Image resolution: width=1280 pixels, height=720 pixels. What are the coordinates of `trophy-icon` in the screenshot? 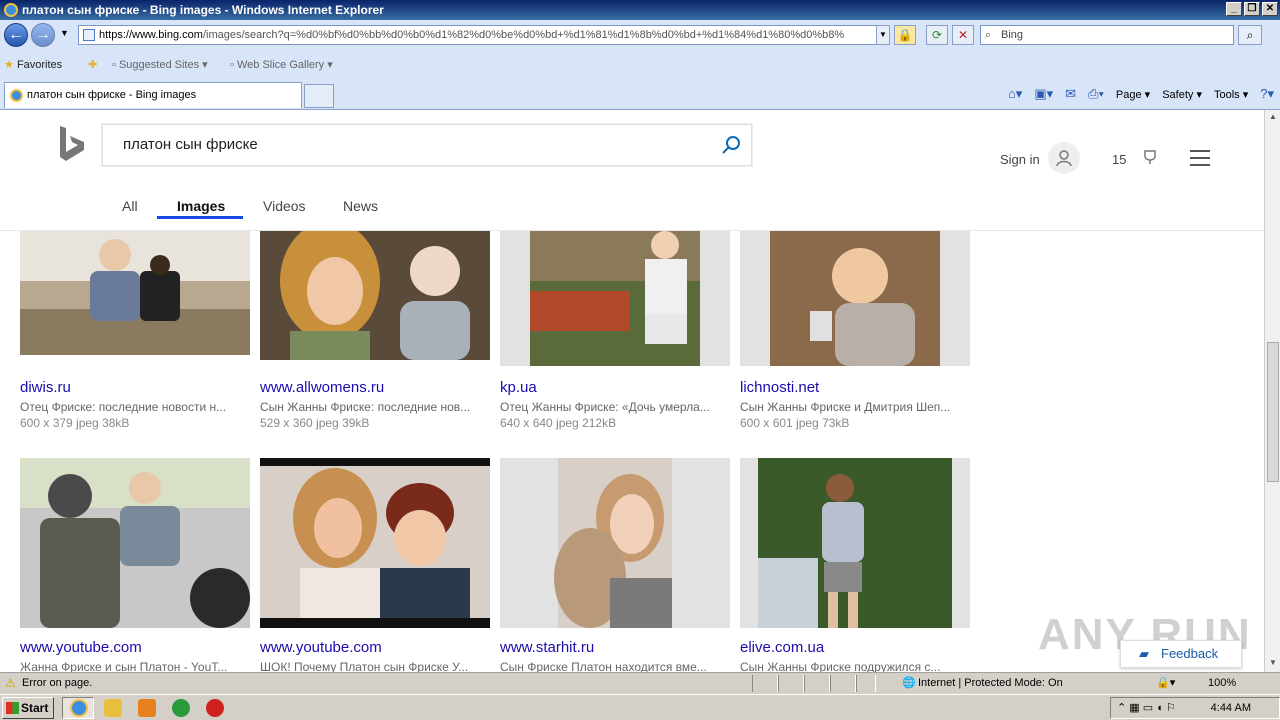 It's located at (1150, 158).